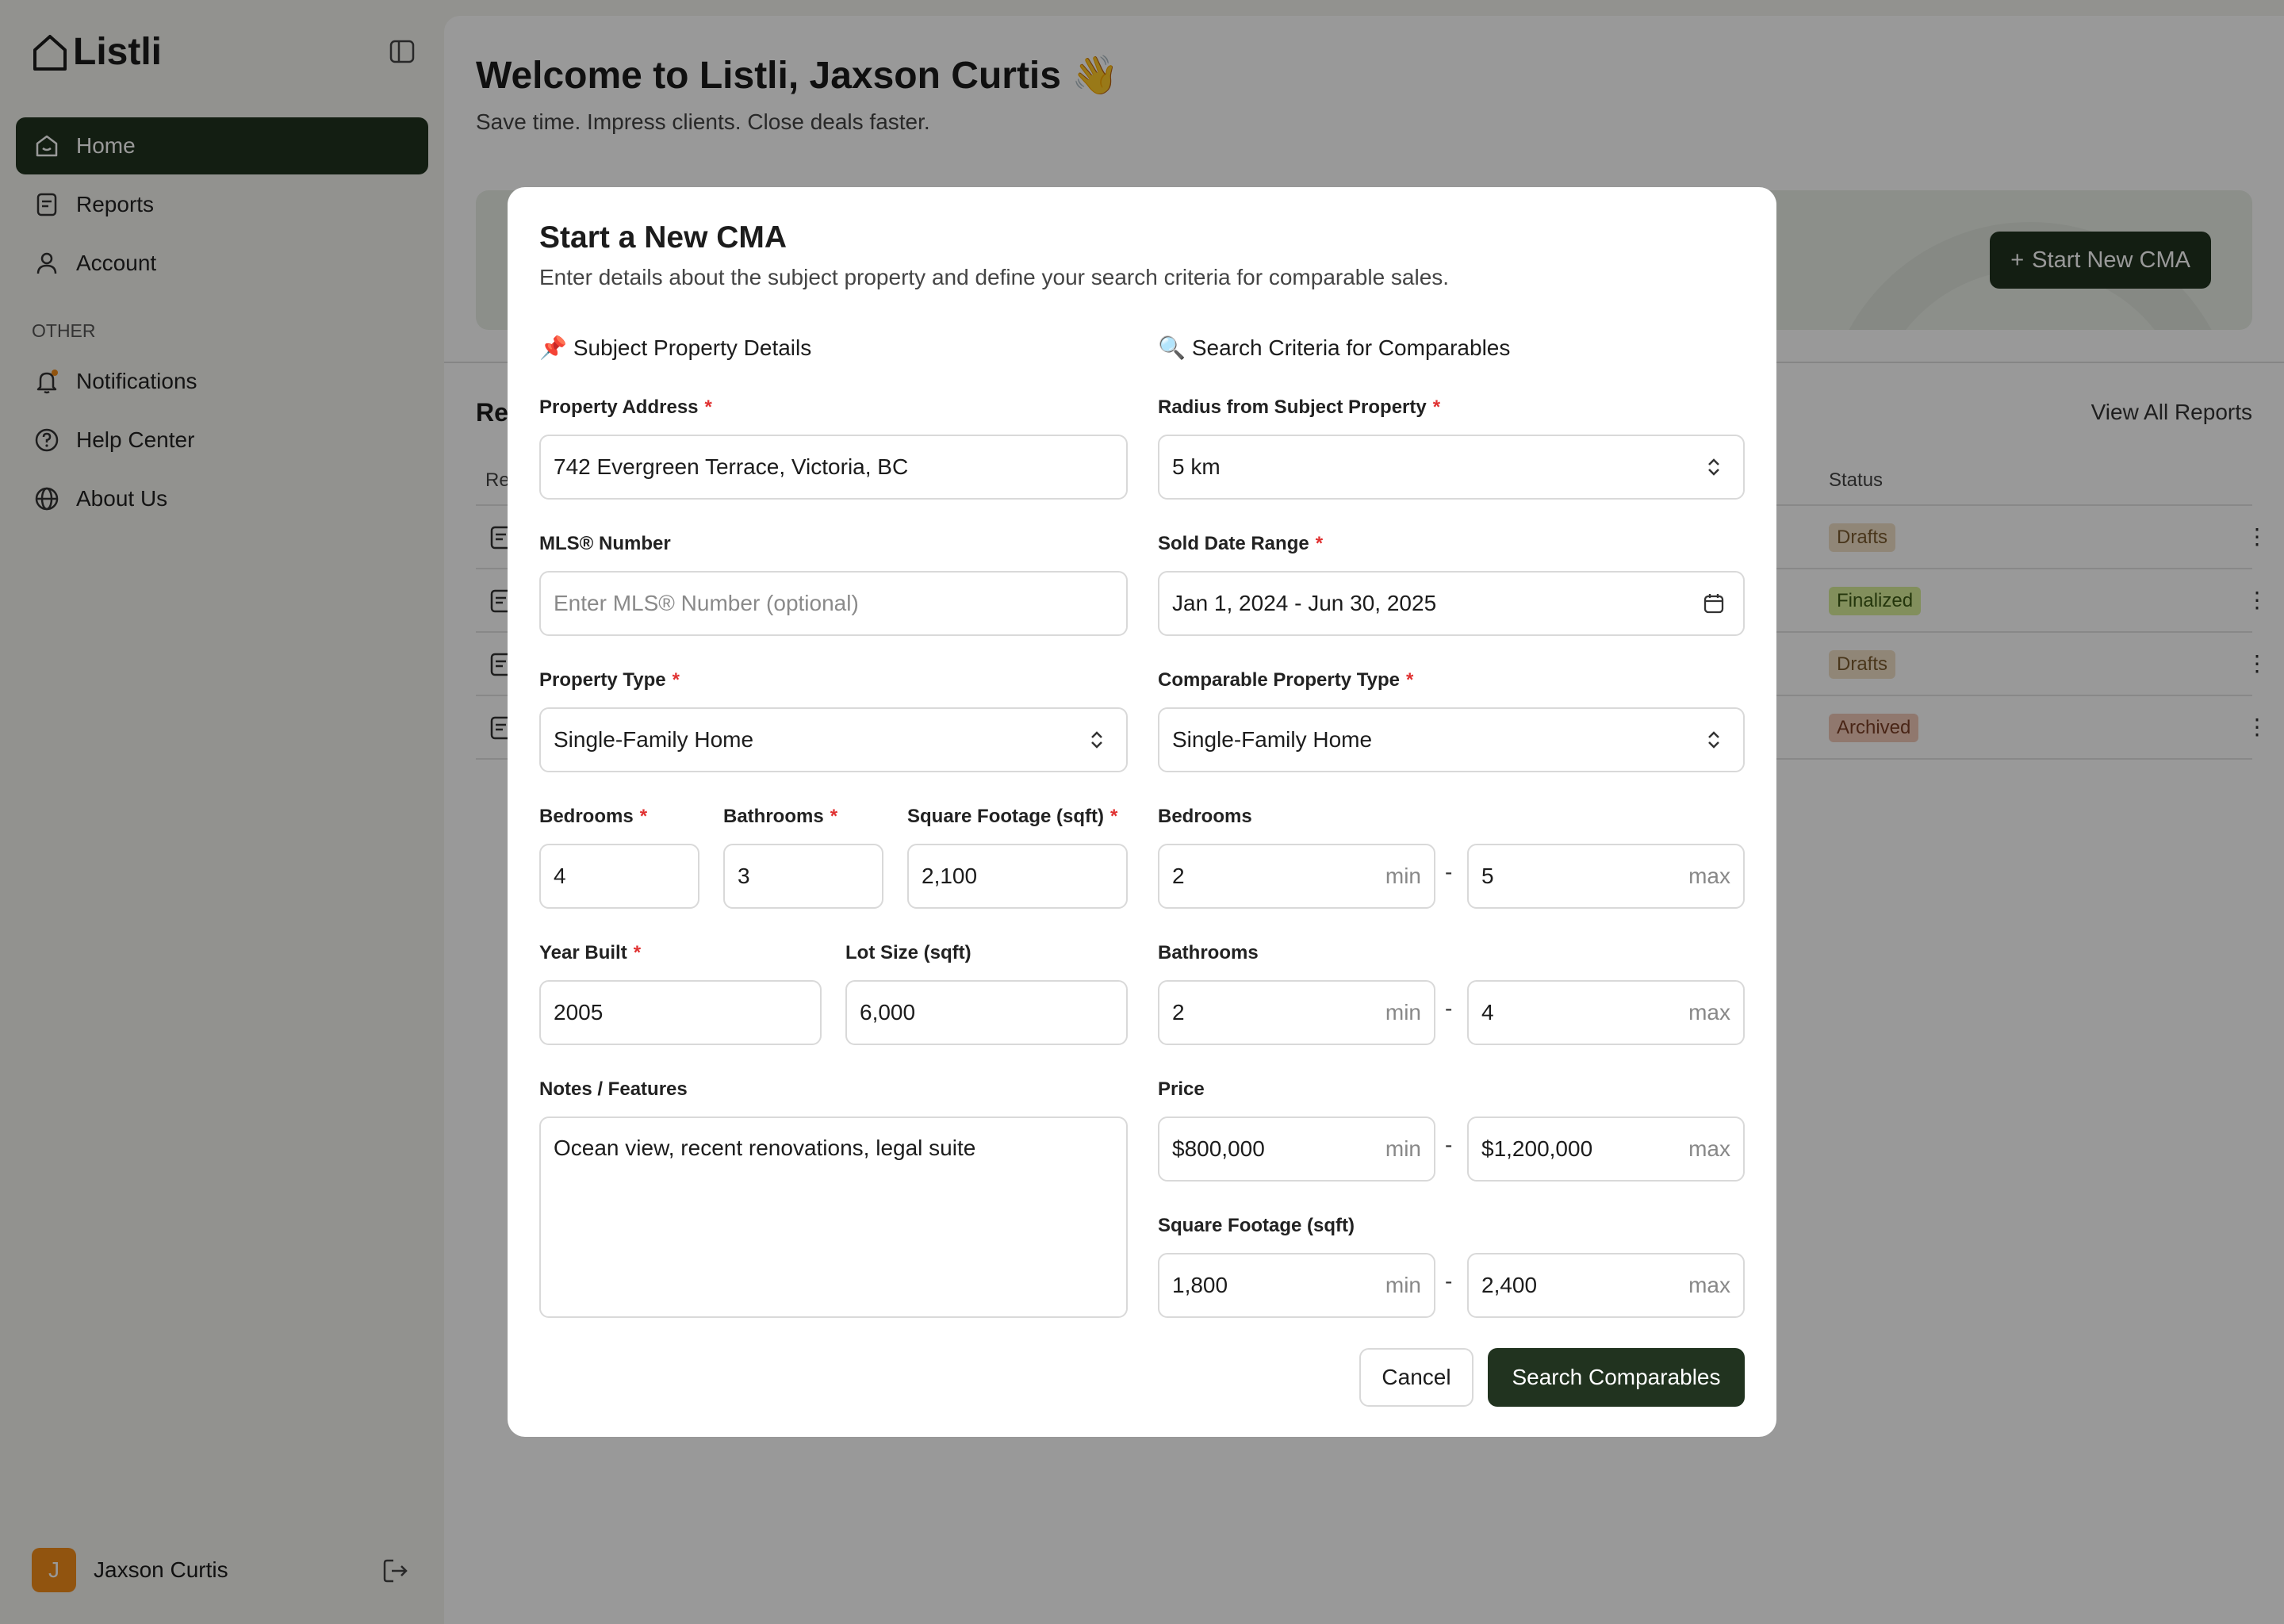 The width and height of the screenshot is (2284, 1624). Describe the element at coordinates (1606, 1149) in the screenshot. I see `comp-price-max-input: $1,200,000 max` at that location.